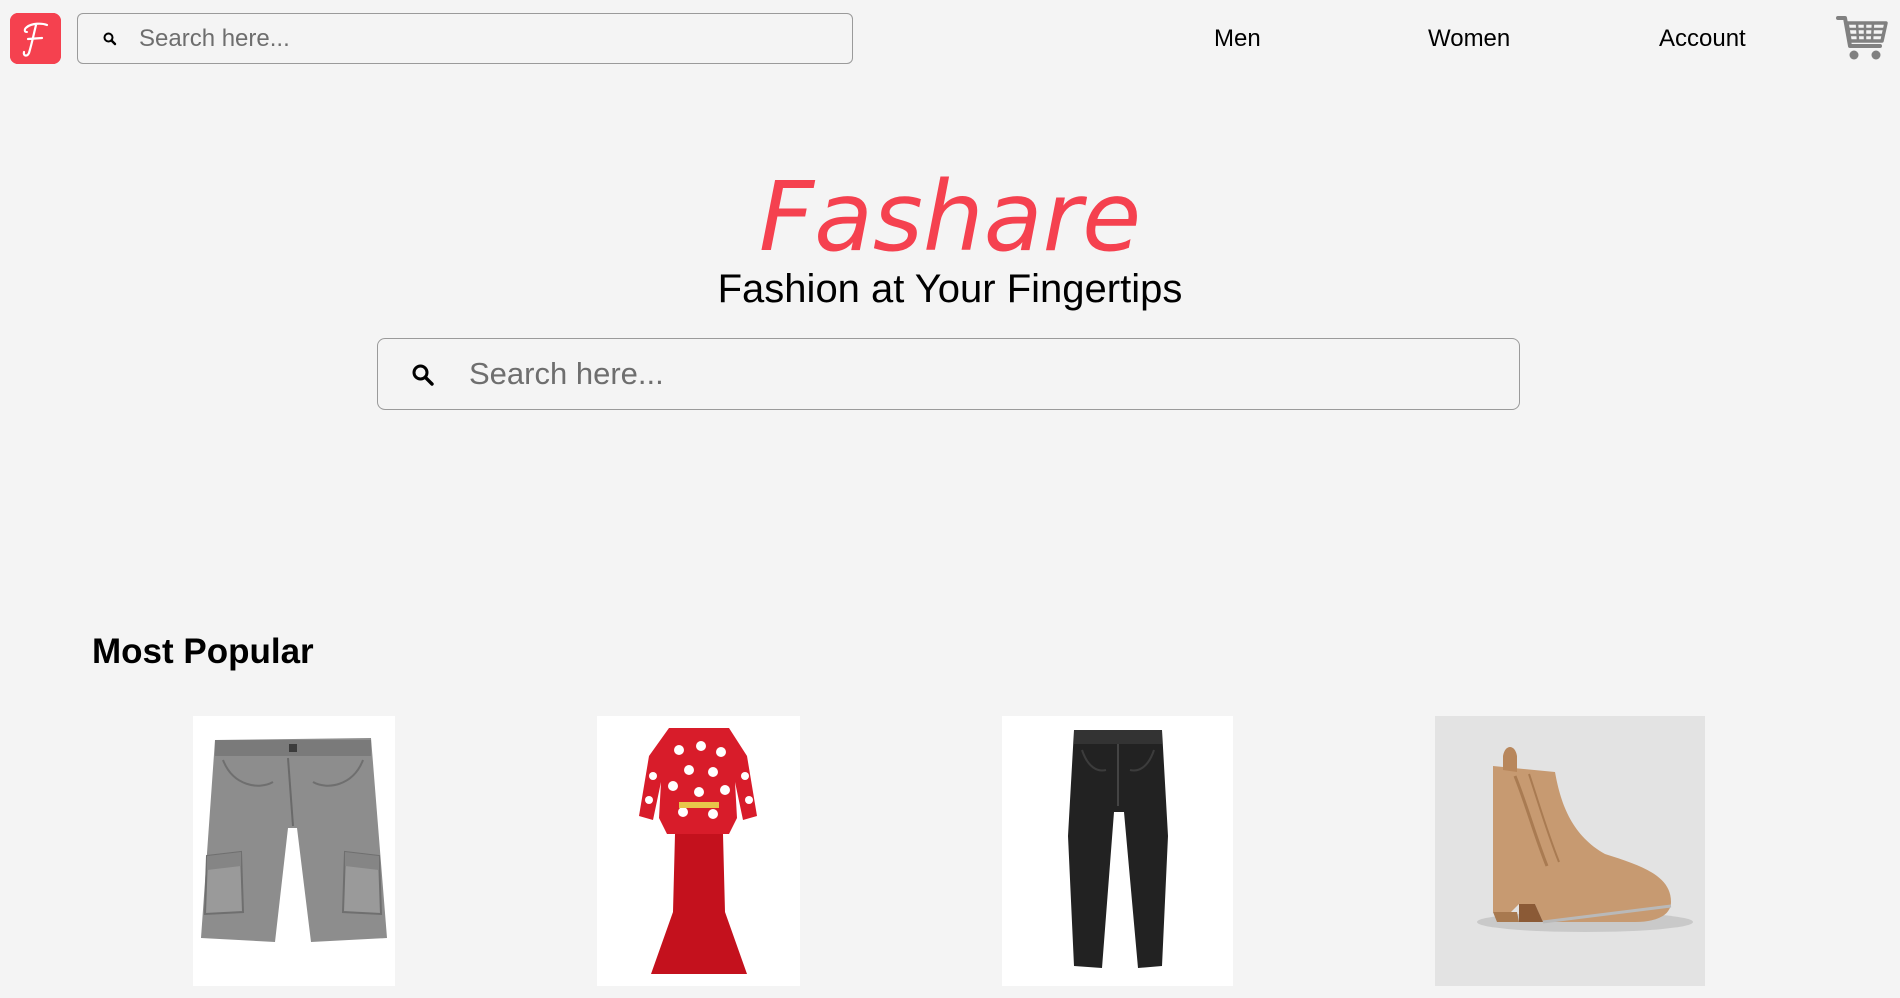 This screenshot has width=1900, height=998. I want to click on hero-search-box, so click(948, 374).